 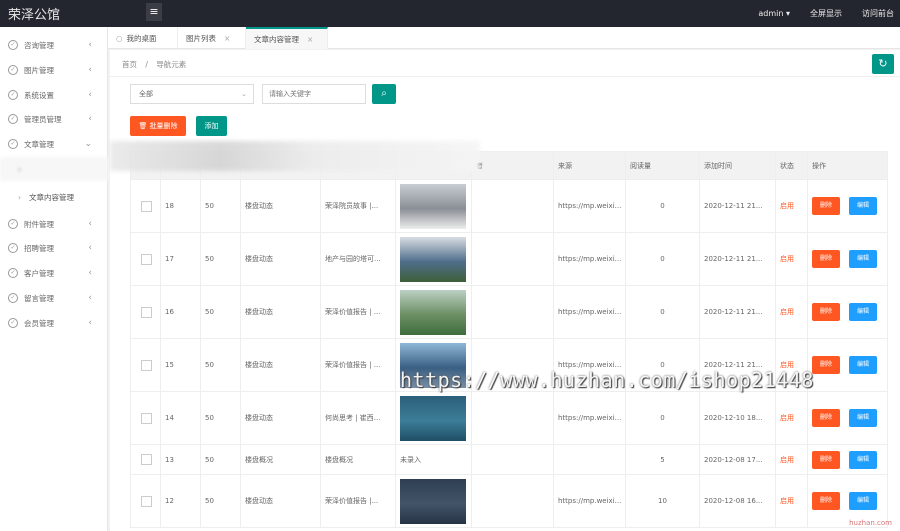 I want to click on sidebar-item-articles: ✓ 文章管理 ⌄, so click(x=54, y=144).